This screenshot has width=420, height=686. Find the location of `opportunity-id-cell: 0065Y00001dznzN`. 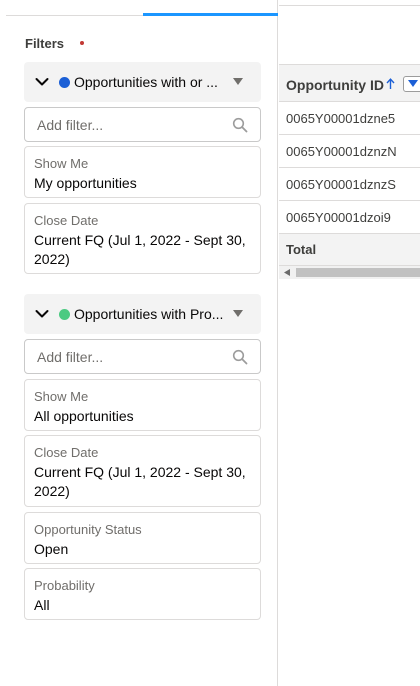

opportunity-id-cell: 0065Y00001dznzN is located at coordinates (341, 151).